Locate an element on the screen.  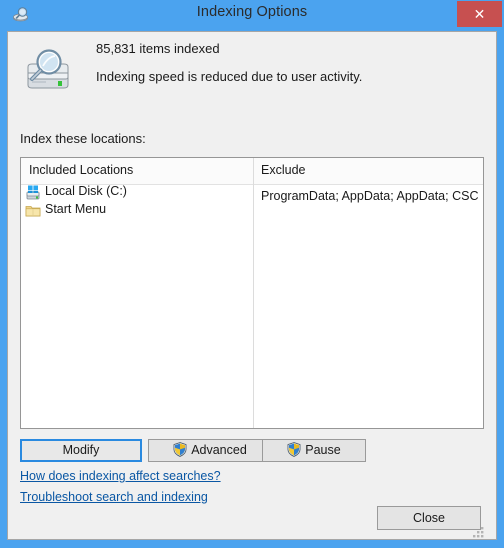
table-row: Start Menu is located at coordinates (138, 210).